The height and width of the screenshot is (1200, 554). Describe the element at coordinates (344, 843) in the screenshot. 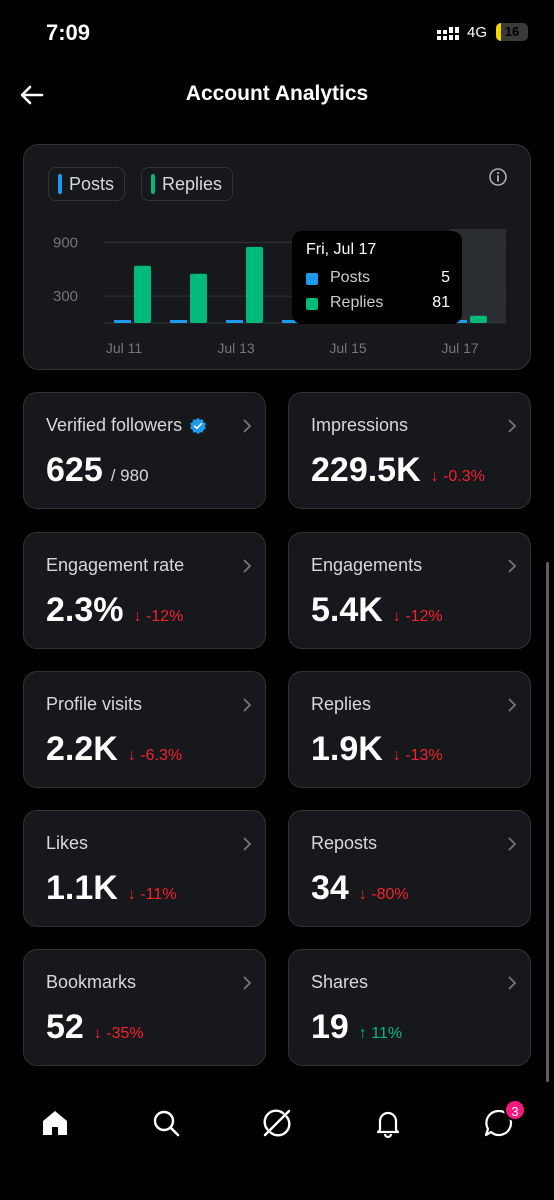

I see `metric-label: Reposts` at that location.